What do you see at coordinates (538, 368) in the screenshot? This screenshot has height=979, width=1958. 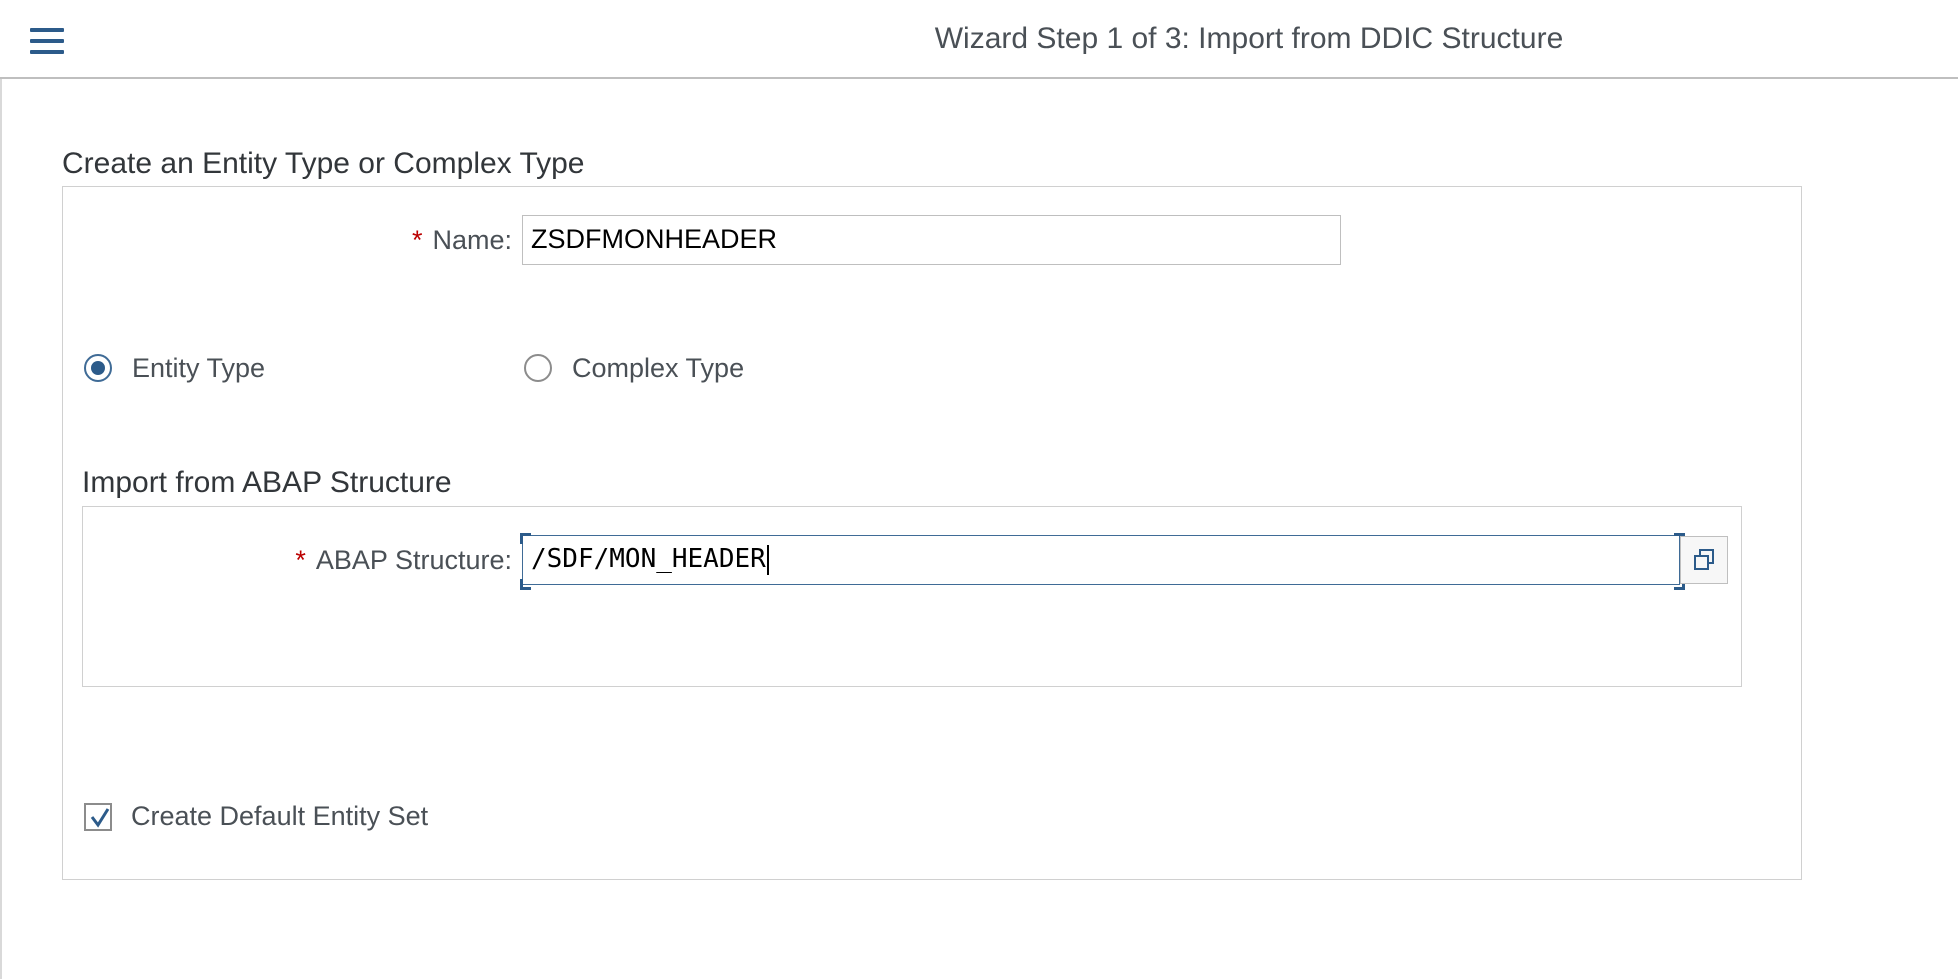 I see `complex-type-radio` at bounding box center [538, 368].